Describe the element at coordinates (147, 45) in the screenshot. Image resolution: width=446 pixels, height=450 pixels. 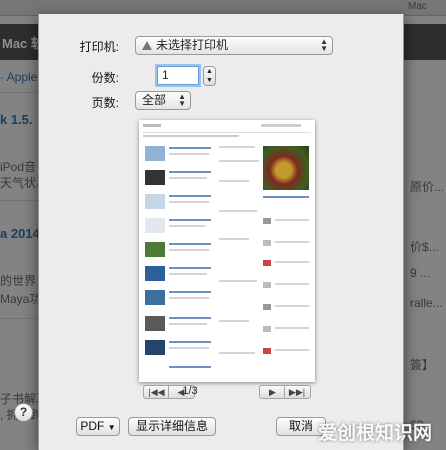
I see `warning-icon` at that location.